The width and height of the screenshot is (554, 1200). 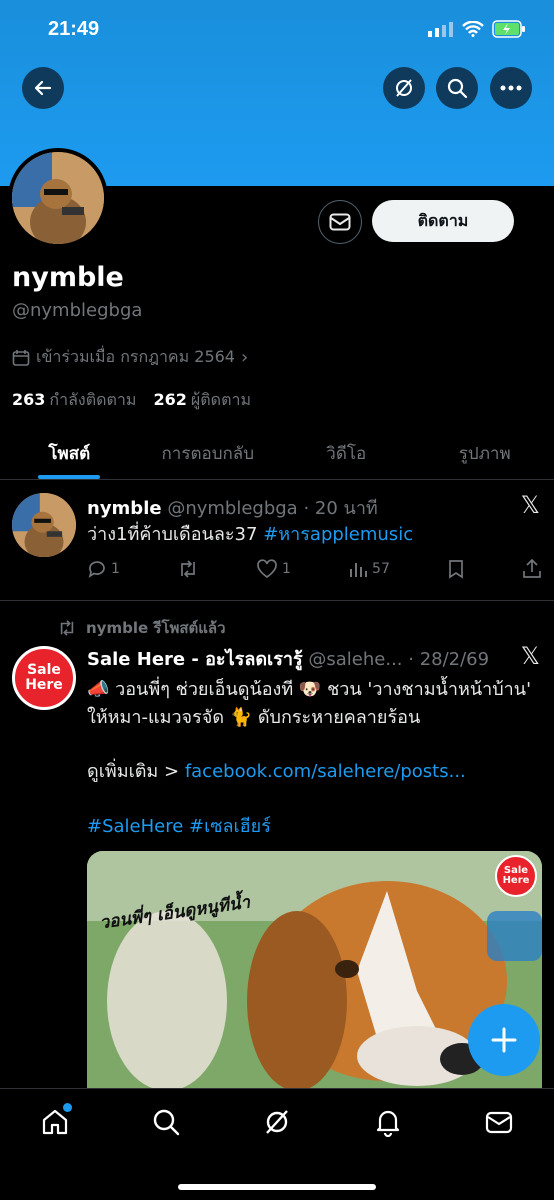 What do you see at coordinates (369, 569) in the screenshot?
I see `views-button: 57` at bounding box center [369, 569].